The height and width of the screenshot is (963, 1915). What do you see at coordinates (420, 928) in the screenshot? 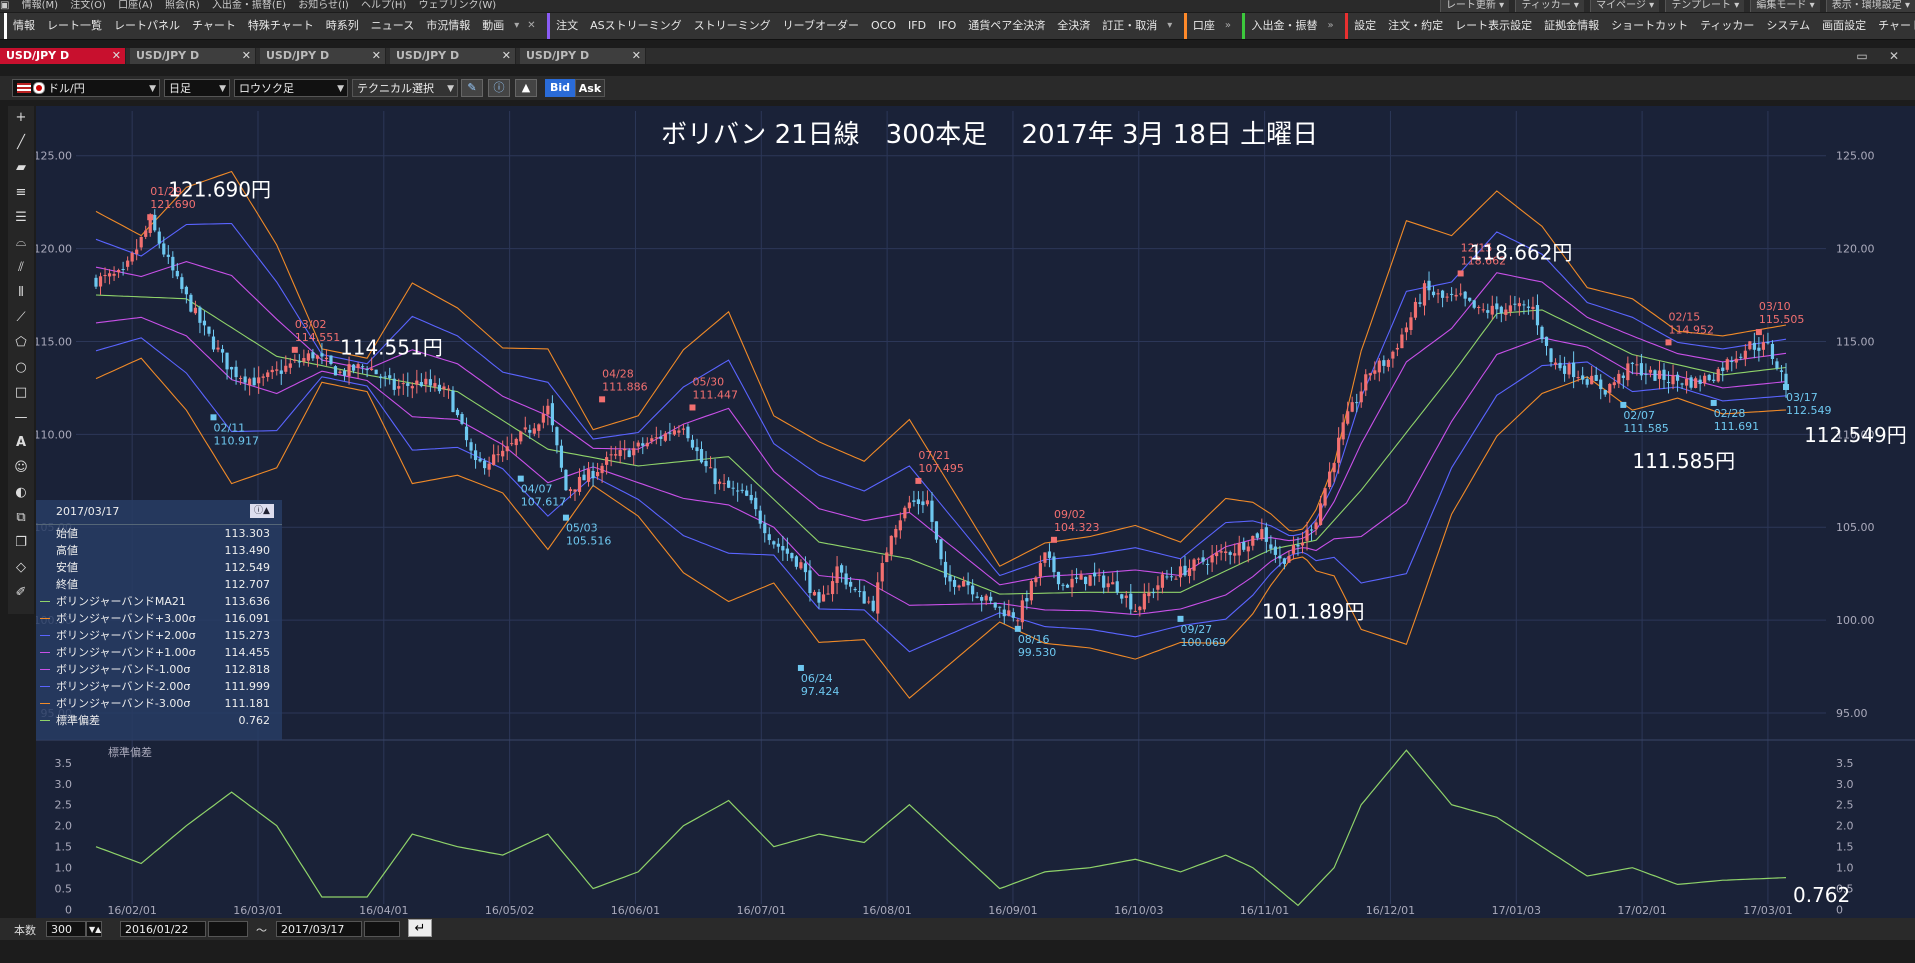
I see `apply-range-button: ↵` at bounding box center [420, 928].